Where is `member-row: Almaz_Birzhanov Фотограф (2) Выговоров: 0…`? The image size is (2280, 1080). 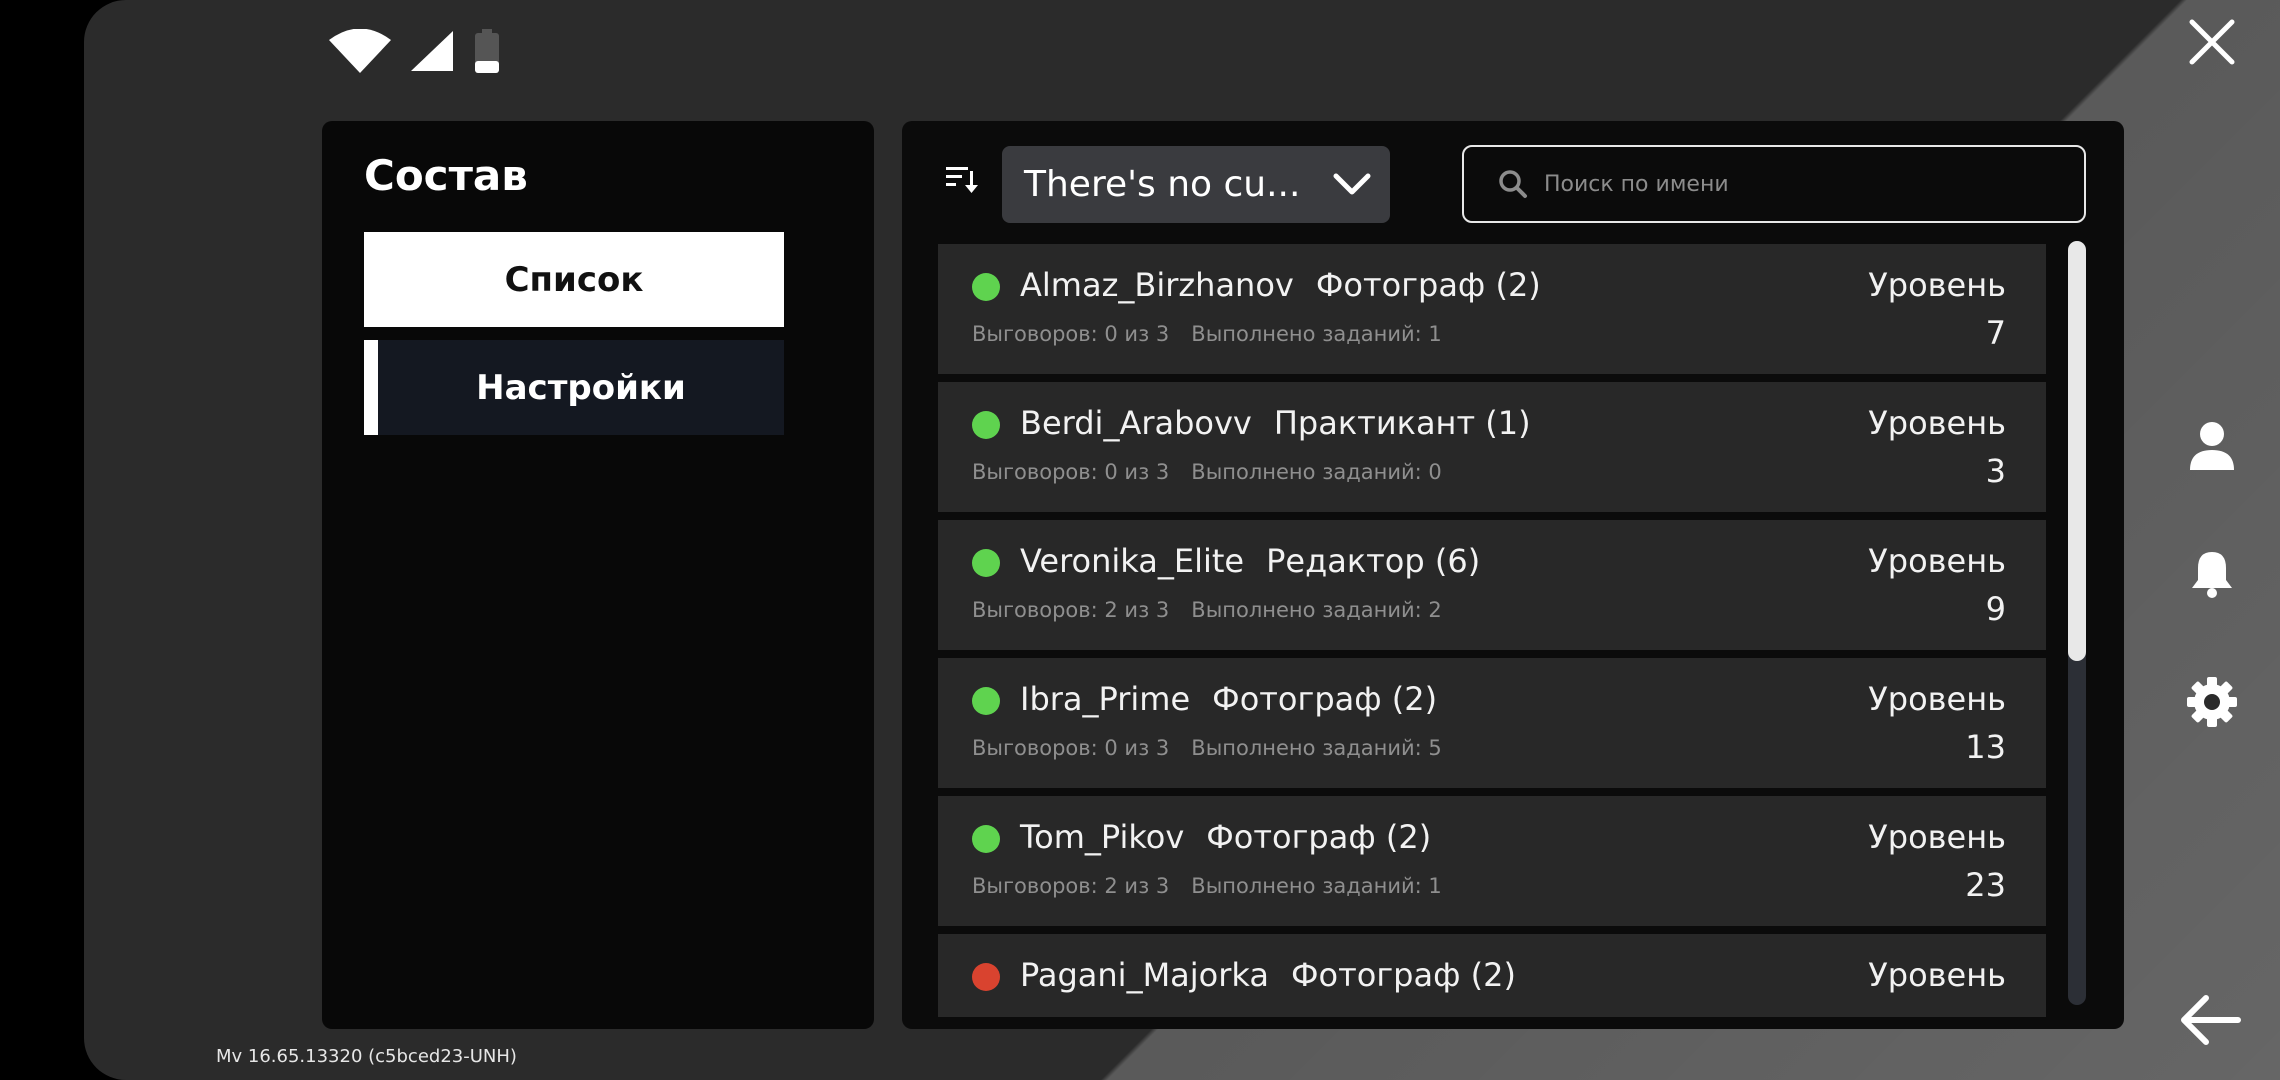 member-row: Almaz_Birzhanov Фотограф (2) Выговоров: 0… is located at coordinates (1492, 309).